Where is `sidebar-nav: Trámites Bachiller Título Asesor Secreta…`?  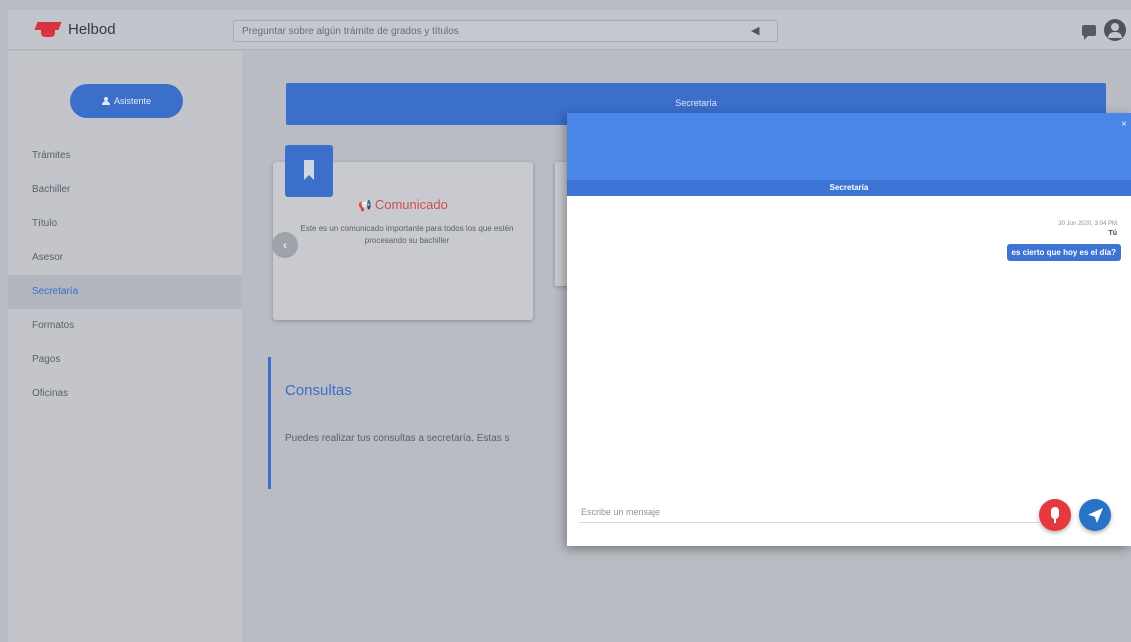 sidebar-nav: Trámites Bachiller Título Asesor Secreta… is located at coordinates (125, 275).